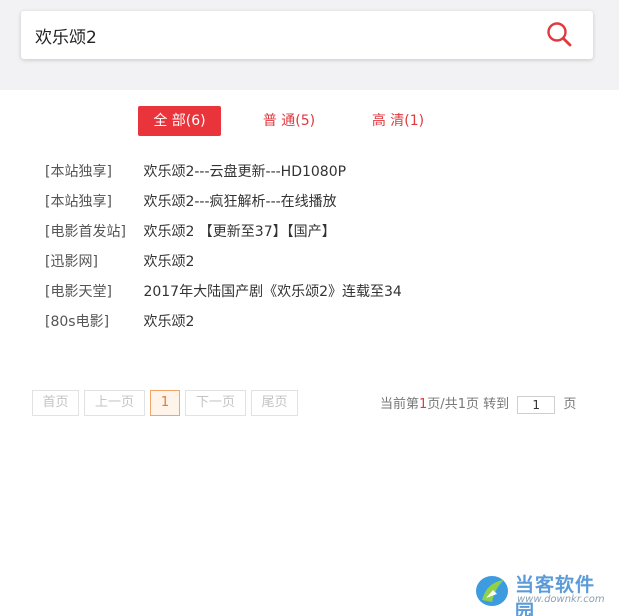 The image size is (619, 616). I want to click on page-info-unit: 页, so click(570, 404).